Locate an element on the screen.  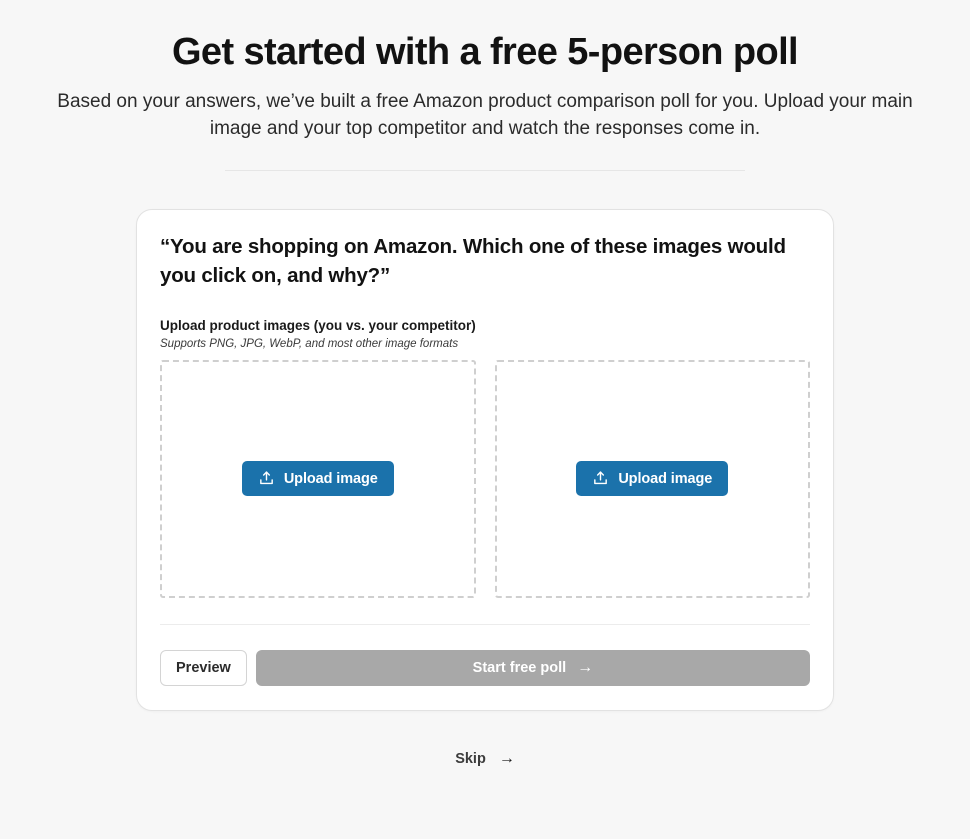
upload-image-button-competitor: Upload image is located at coordinates (652, 479).